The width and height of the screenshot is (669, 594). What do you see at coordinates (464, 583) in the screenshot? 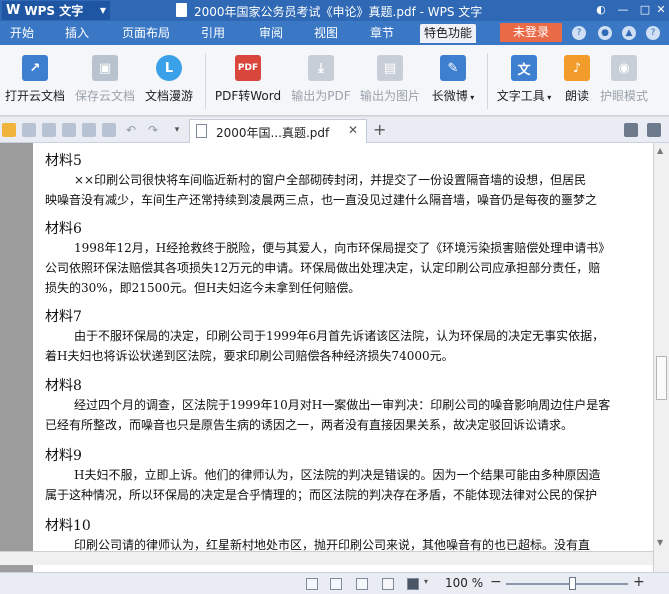
I see `zoom-level: 100 %` at bounding box center [464, 583].